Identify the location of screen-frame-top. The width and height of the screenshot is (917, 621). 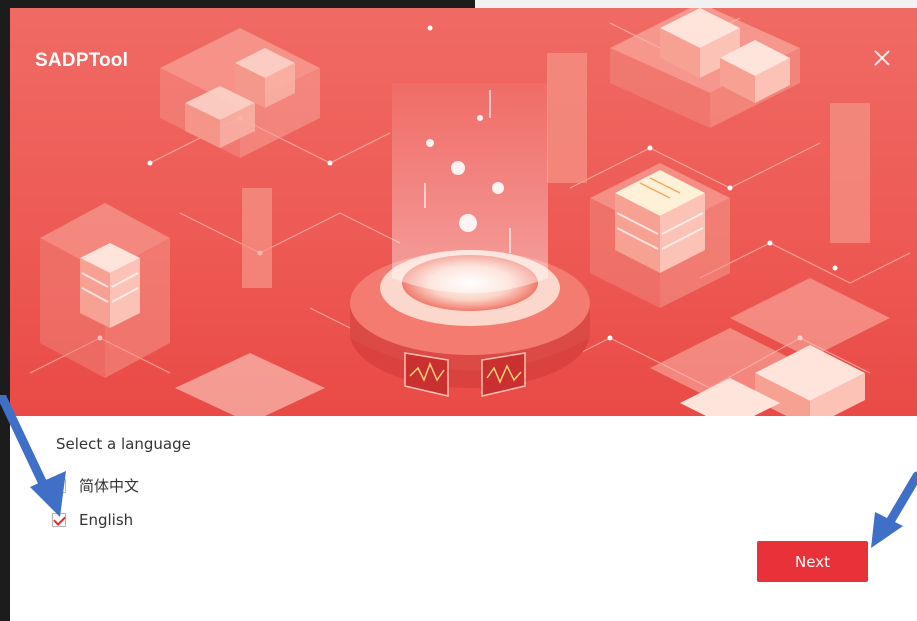
(237, 4).